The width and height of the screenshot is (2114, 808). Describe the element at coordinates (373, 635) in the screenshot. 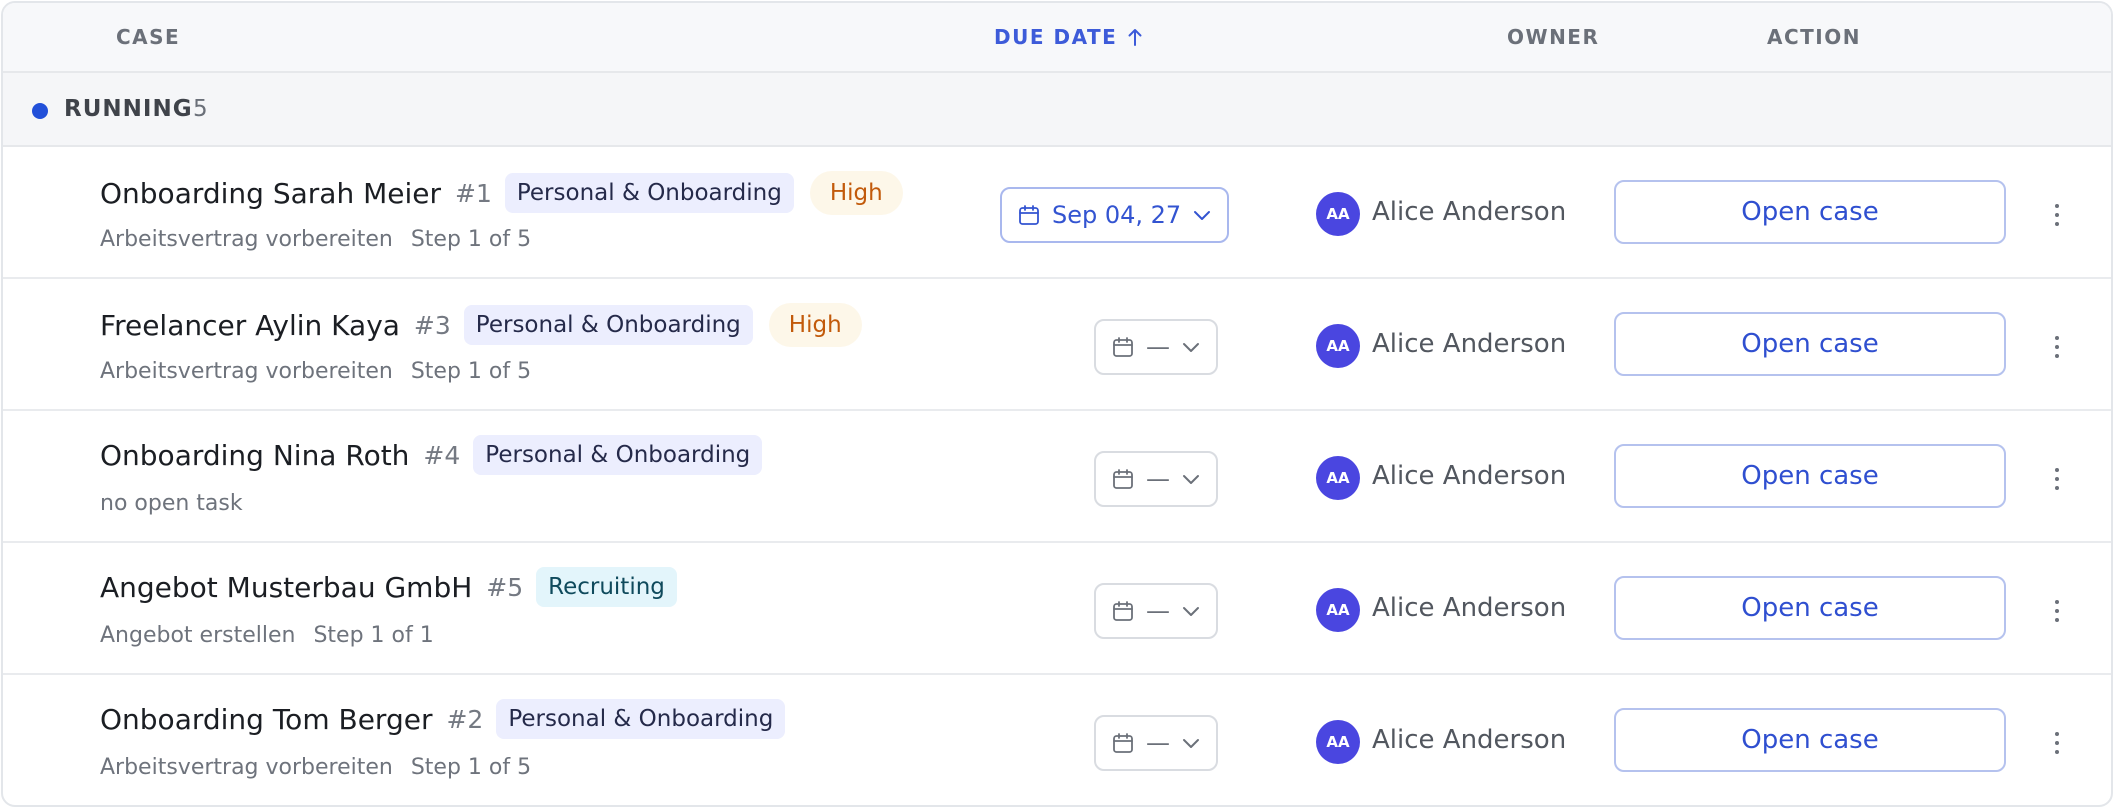

I see `step-progress: Step 1 of 1` at that location.